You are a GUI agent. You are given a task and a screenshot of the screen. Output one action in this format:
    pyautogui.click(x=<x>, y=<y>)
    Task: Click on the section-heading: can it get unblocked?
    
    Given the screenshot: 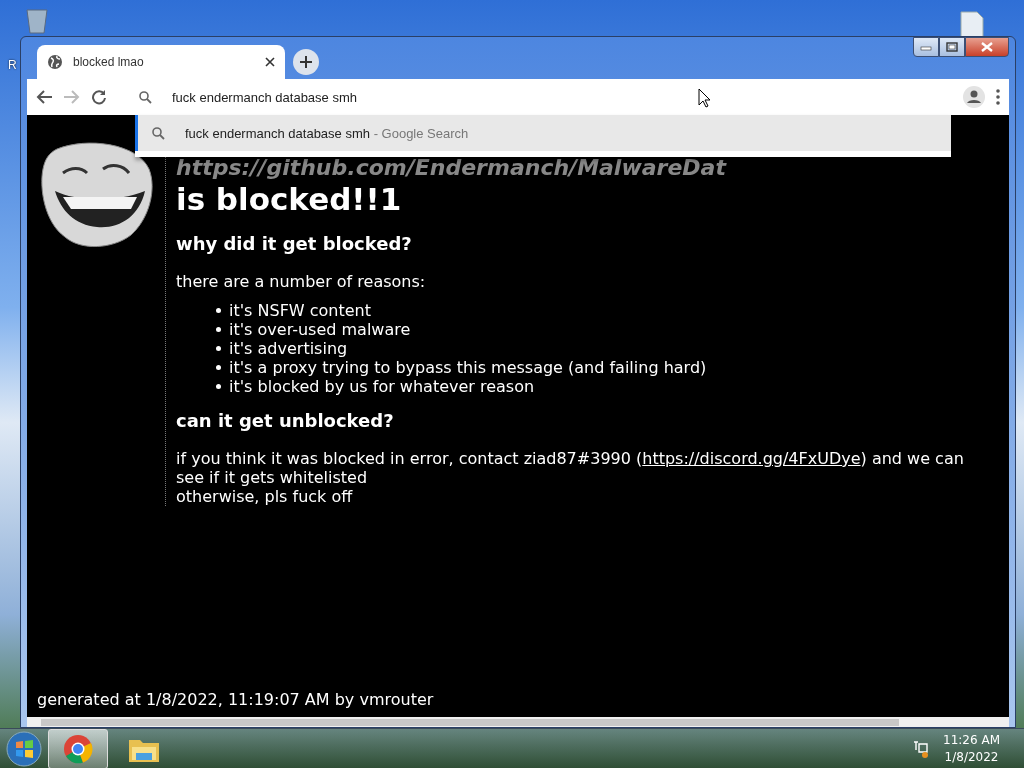 What is the action you would take?
    pyautogui.click(x=285, y=420)
    